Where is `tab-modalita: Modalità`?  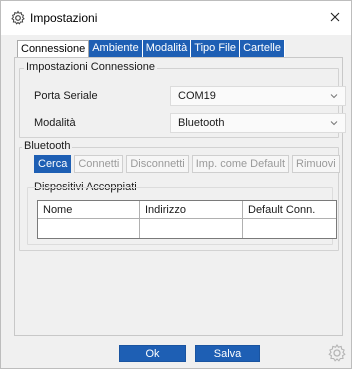
tab-modalita: Modalità is located at coordinates (167, 48).